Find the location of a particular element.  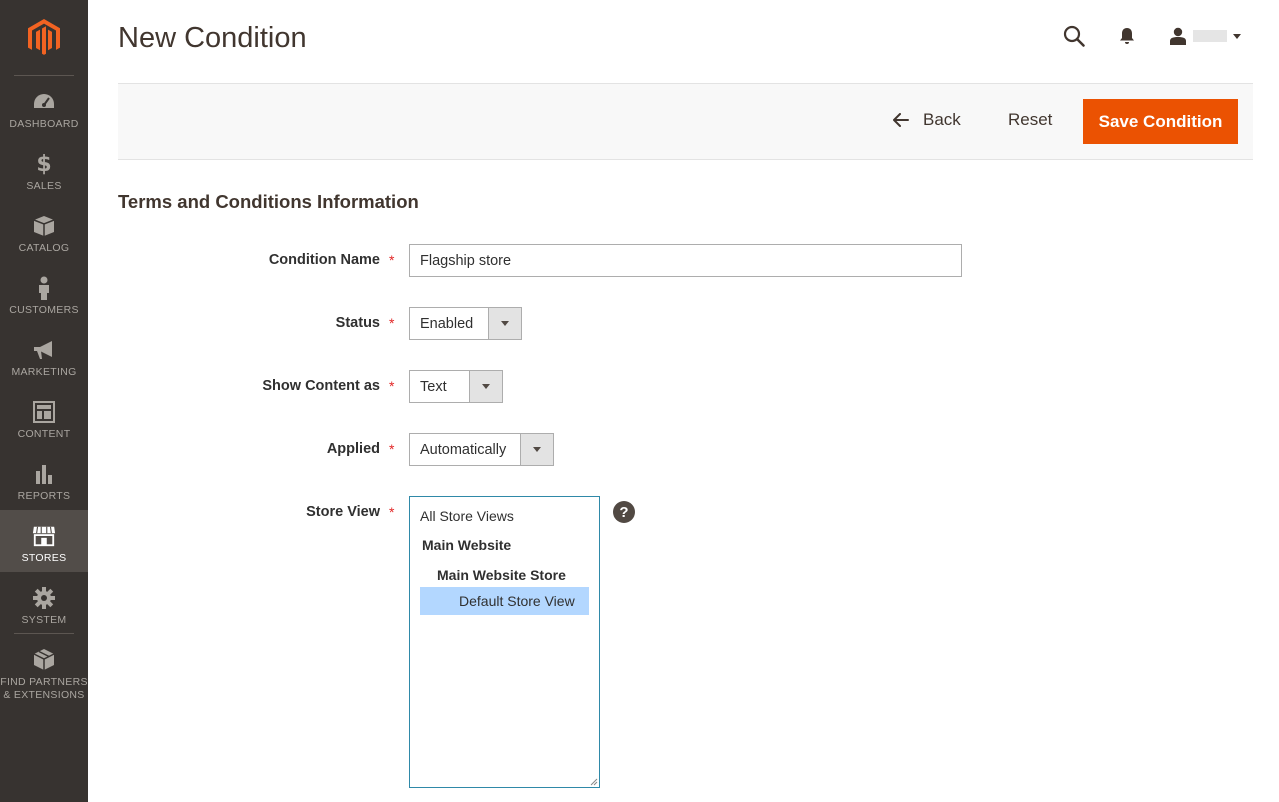

megaphone-icon is located at coordinates (44, 350).